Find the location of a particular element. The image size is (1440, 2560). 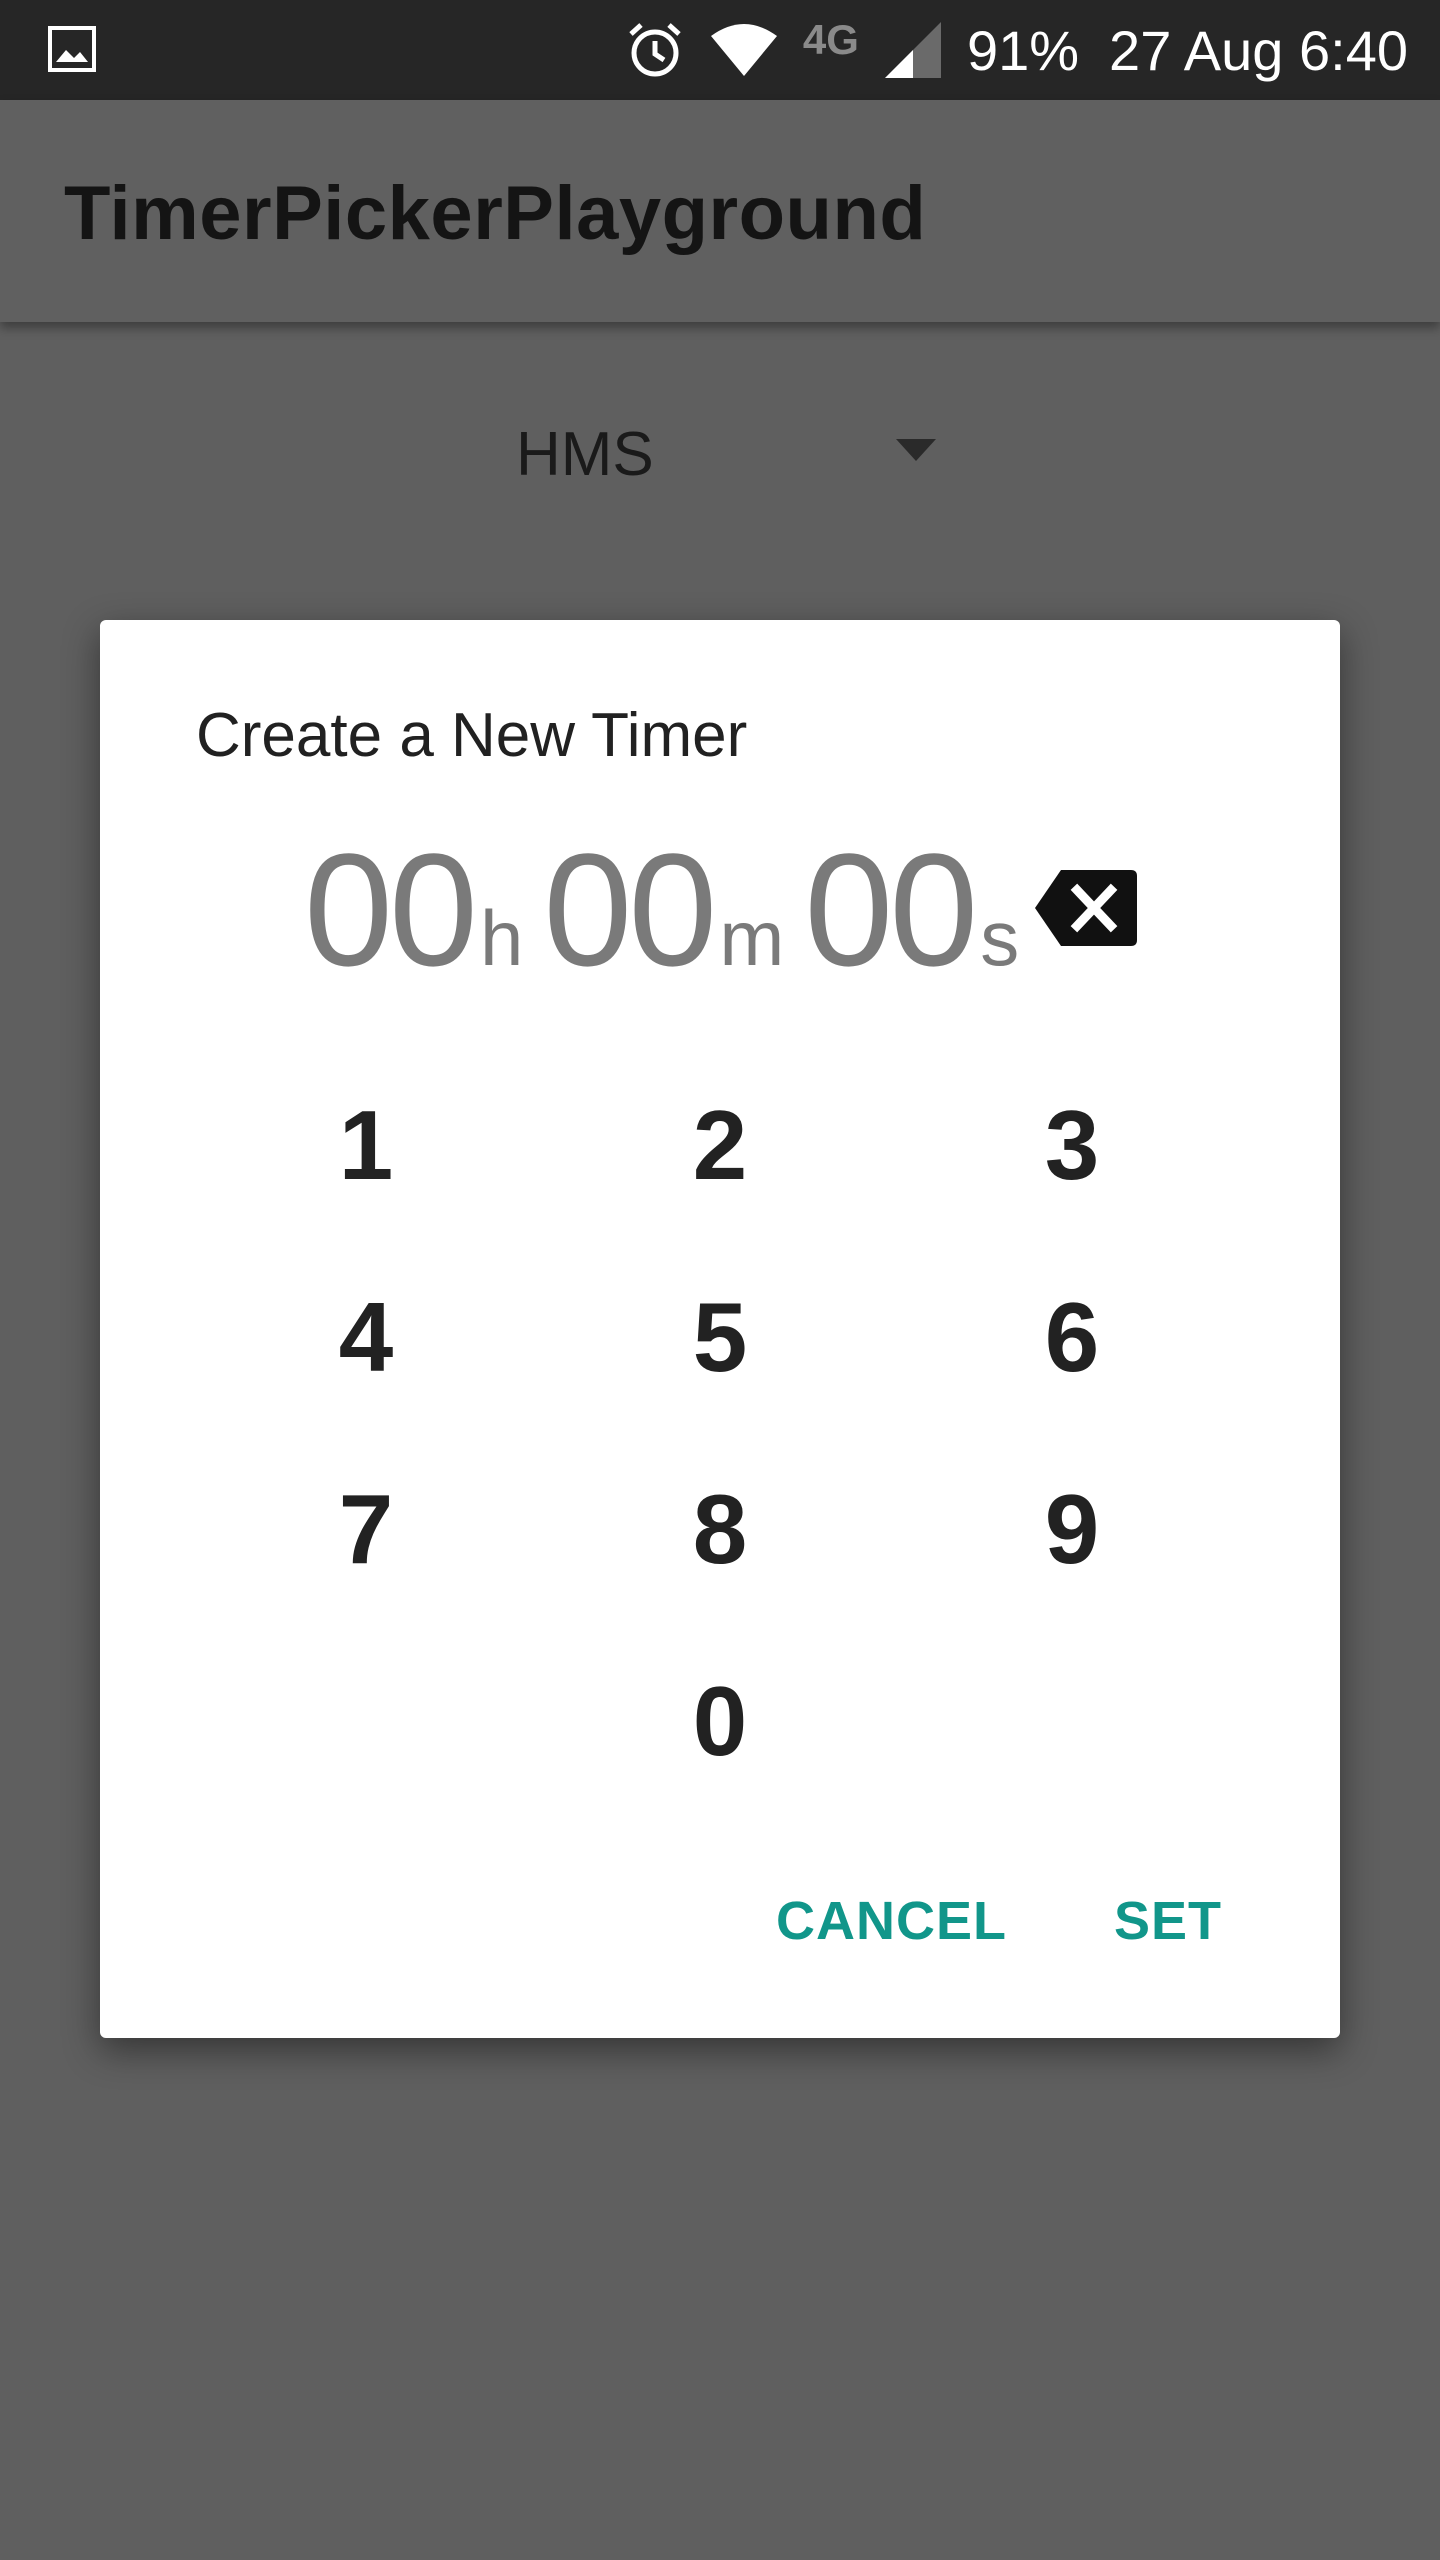

status-icons: 4G 91% 27 Aug 6:40 is located at coordinates (1016, 50).